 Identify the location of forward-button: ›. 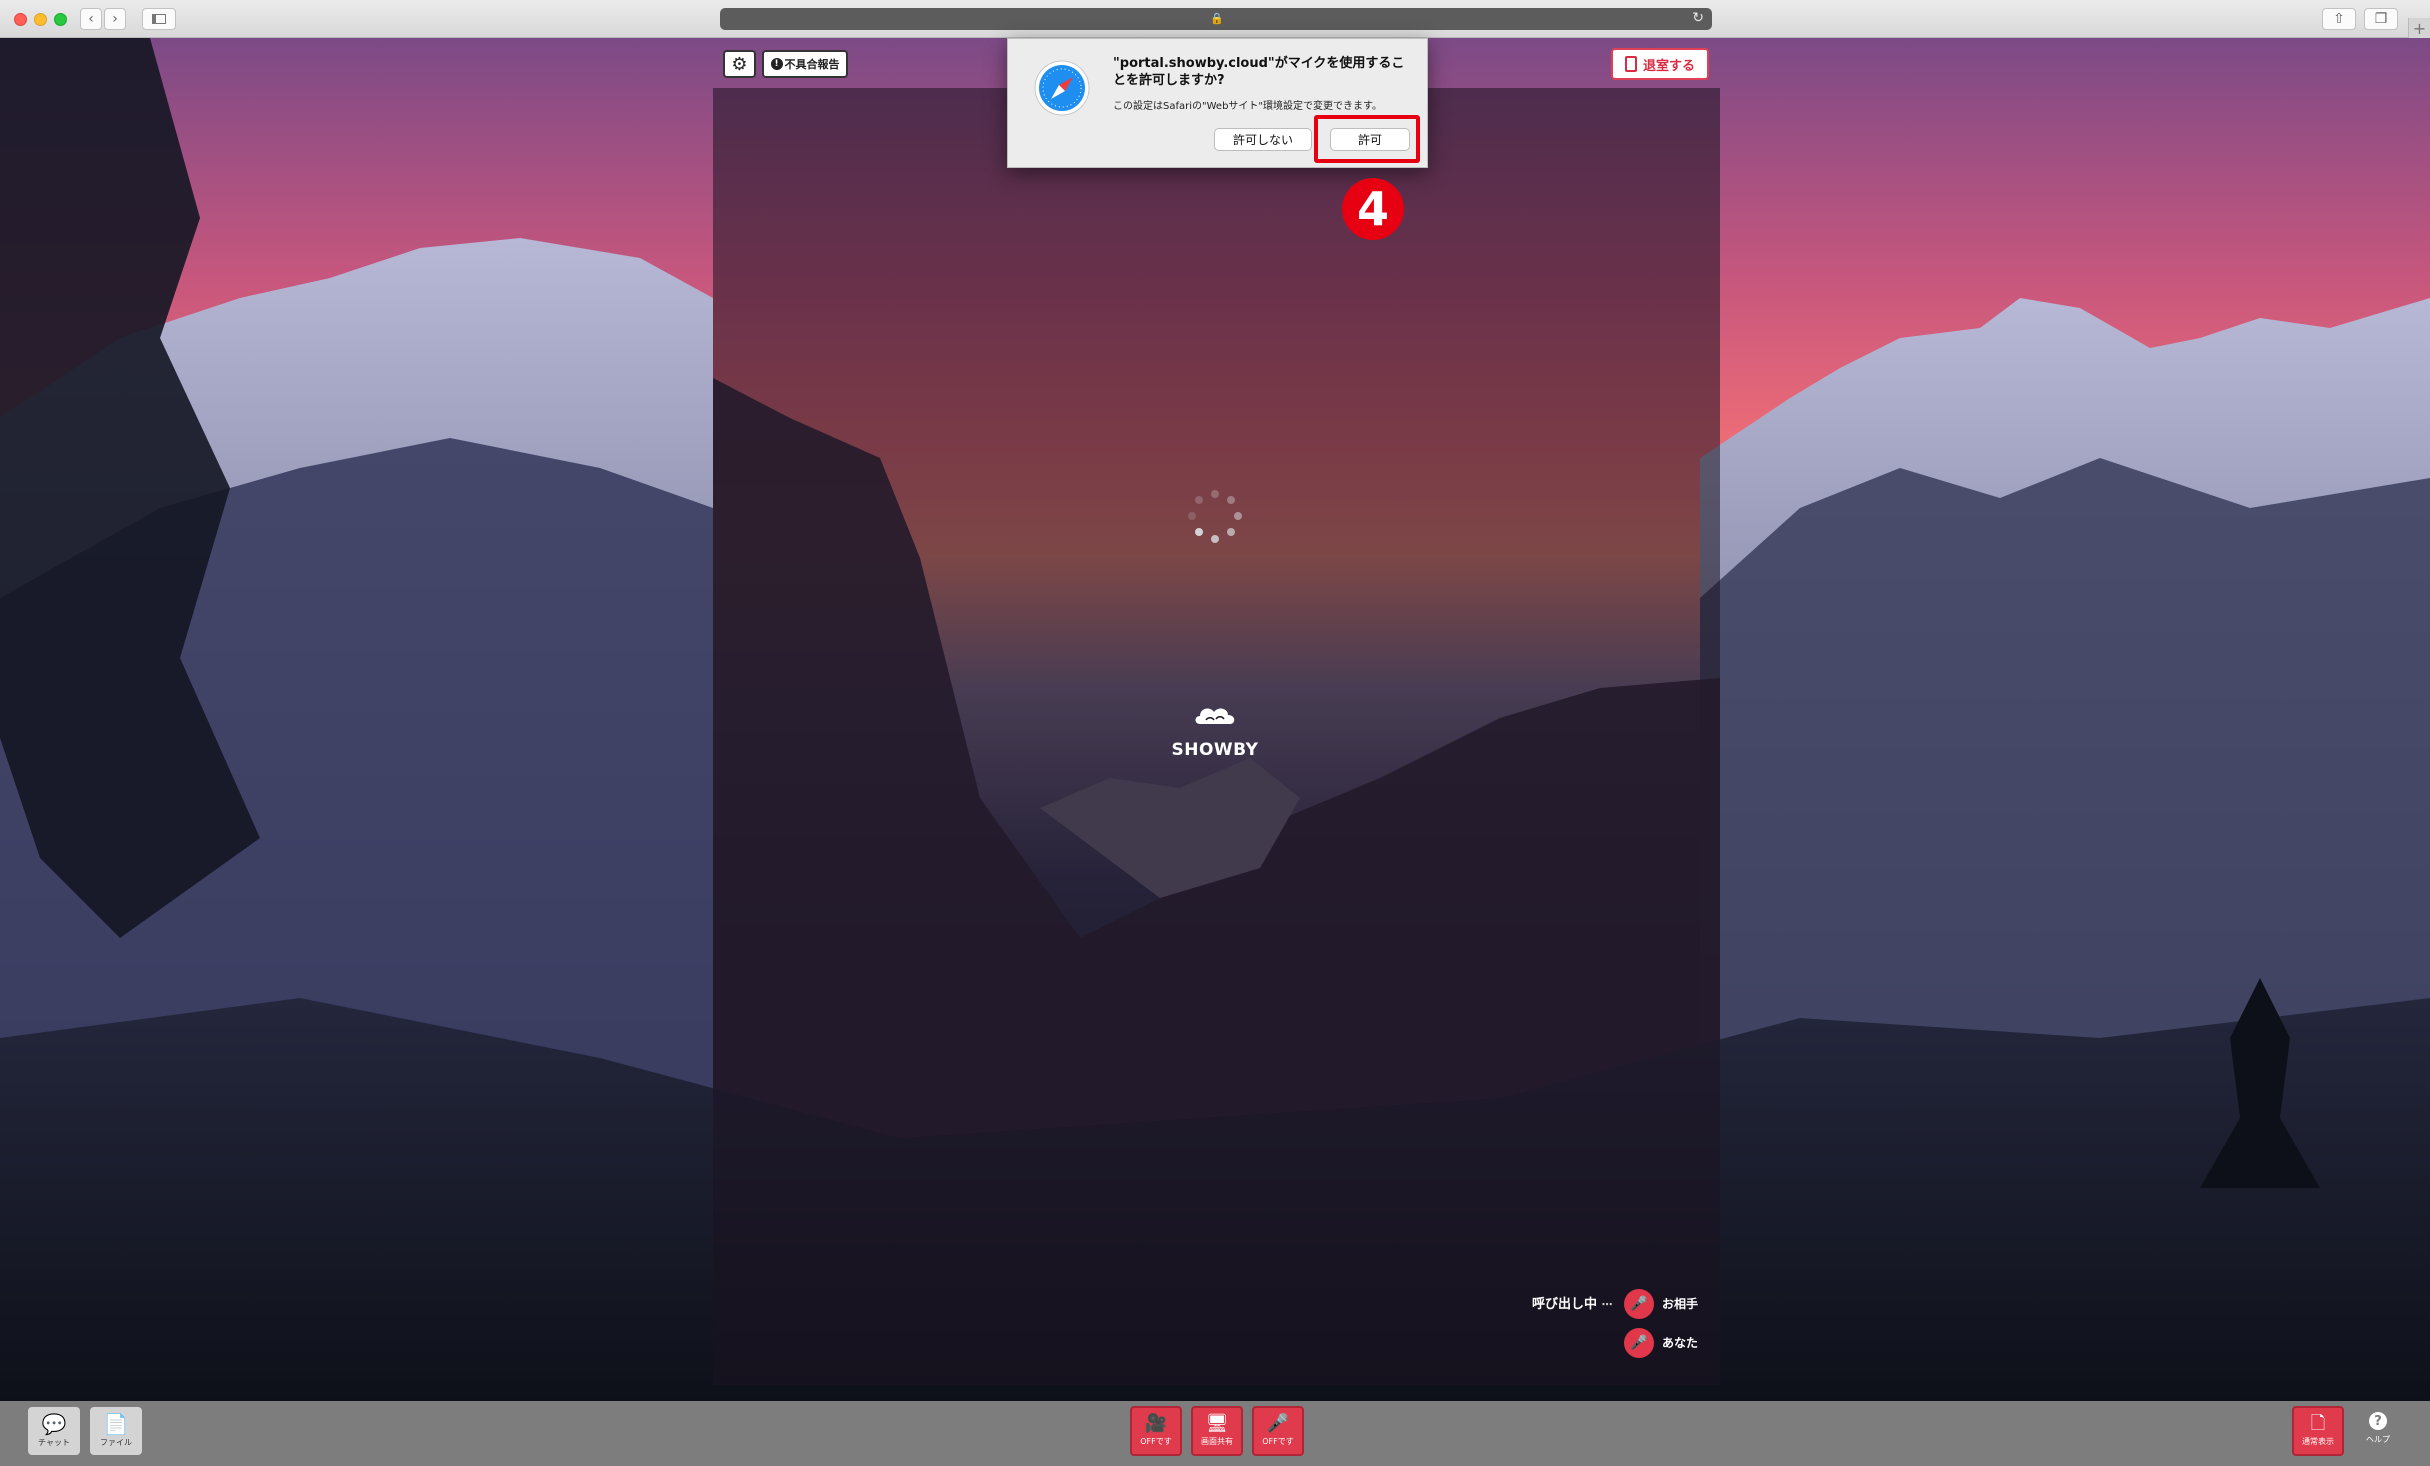
(115, 19).